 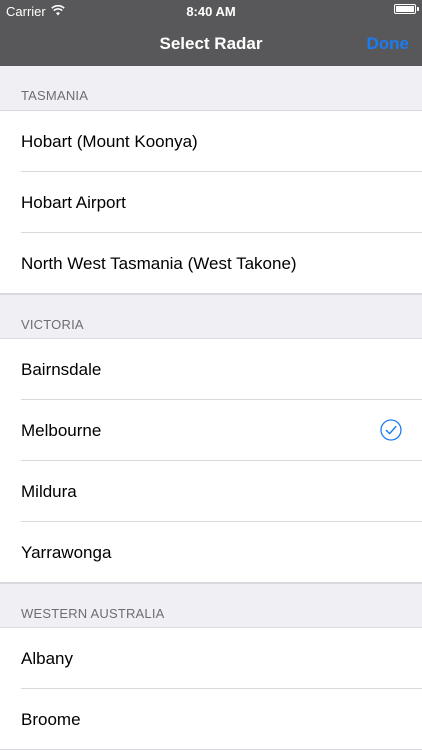 I want to click on status-bar: Carrier 8:40 AM, so click(x=211, y=11).